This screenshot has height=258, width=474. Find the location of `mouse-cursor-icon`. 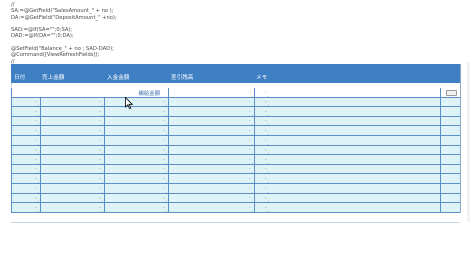

mouse-cursor-icon is located at coordinates (129, 103).